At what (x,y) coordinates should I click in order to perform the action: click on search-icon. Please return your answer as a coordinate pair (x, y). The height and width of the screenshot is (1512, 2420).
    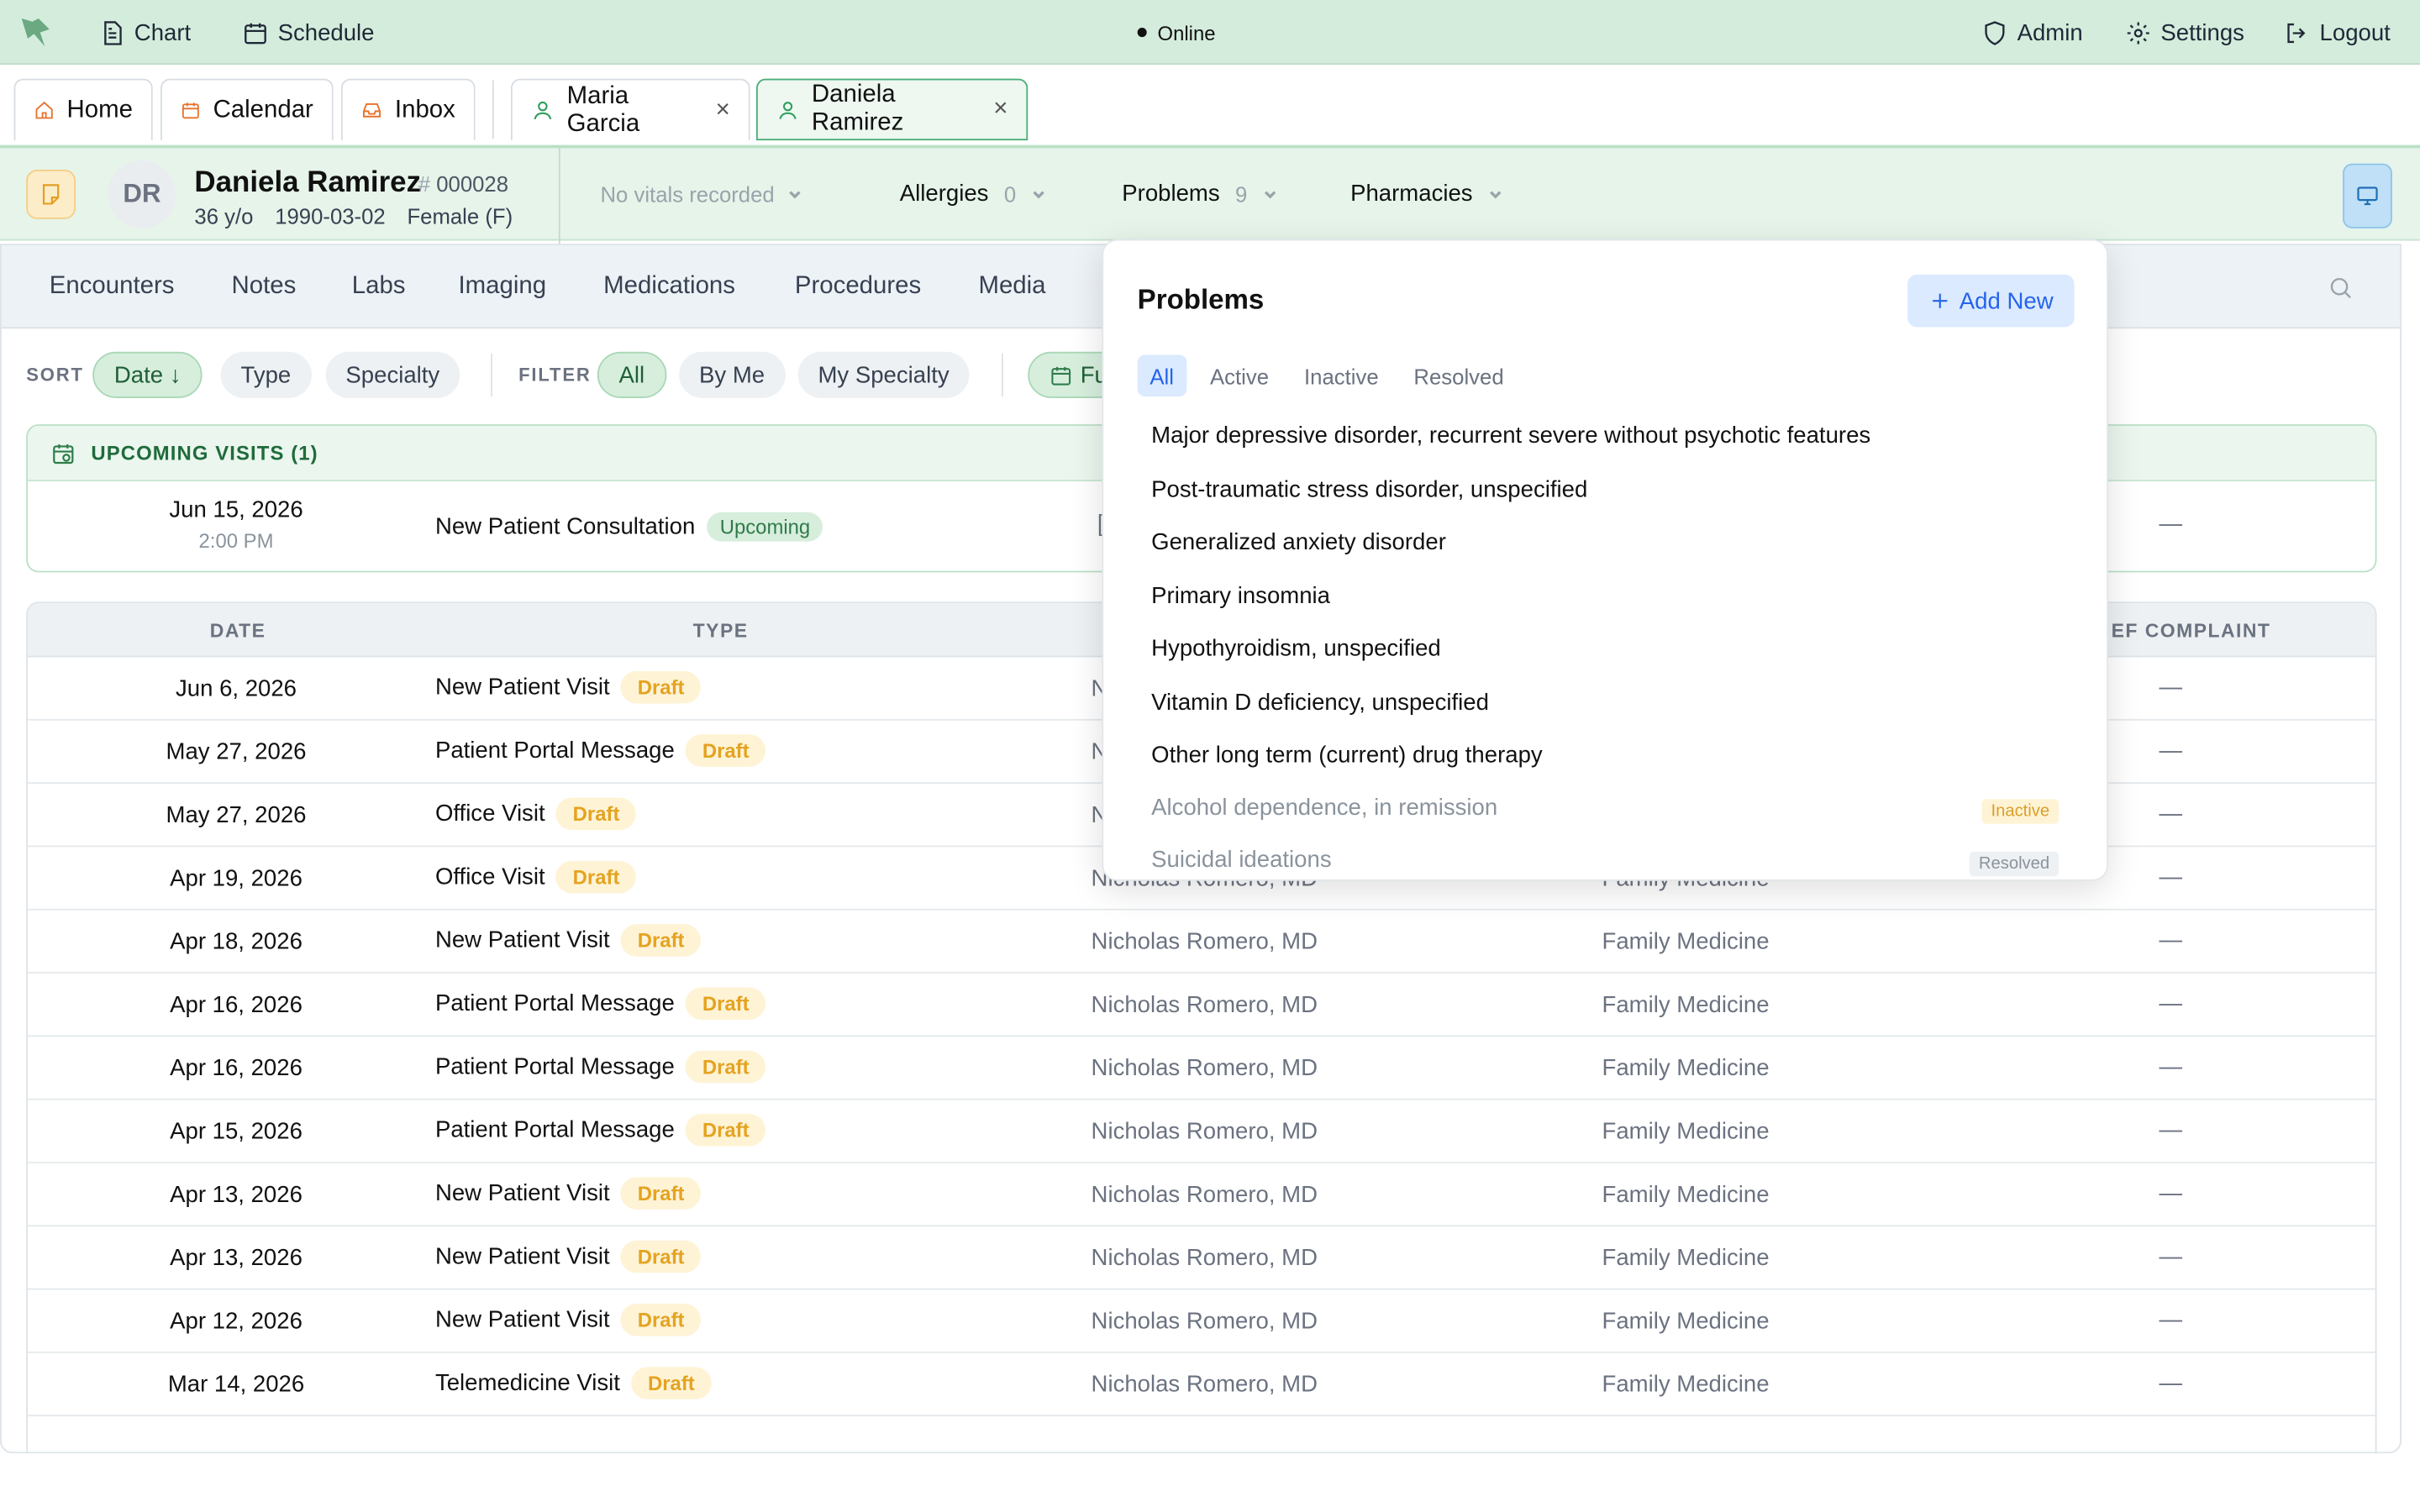
    Looking at the image, I should click on (2341, 288).